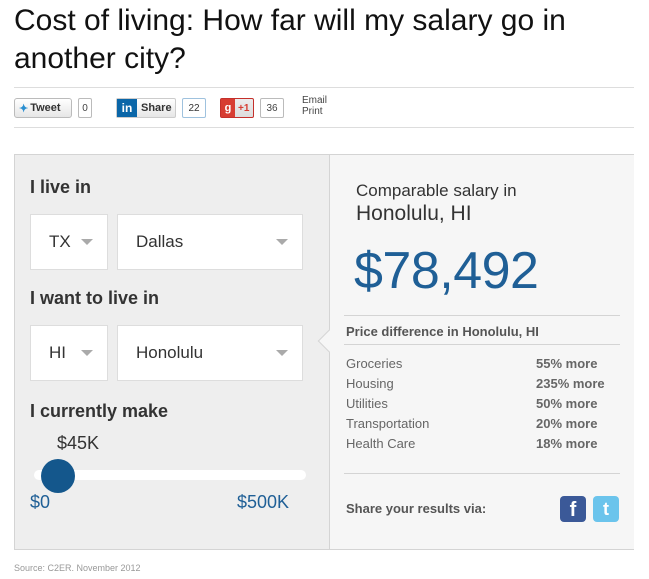 This screenshot has width=649, height=579. Describe the element at coordinates (567, 423) in the screenshot. I see `price-row-value: 20% more` at that location.